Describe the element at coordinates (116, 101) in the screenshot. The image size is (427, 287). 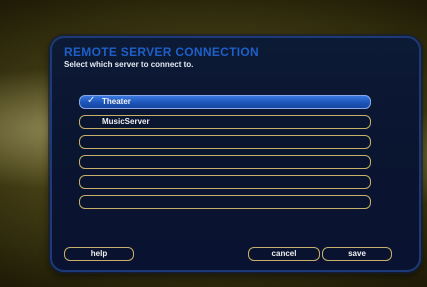
I see `server-row-label: Theater` at that location.